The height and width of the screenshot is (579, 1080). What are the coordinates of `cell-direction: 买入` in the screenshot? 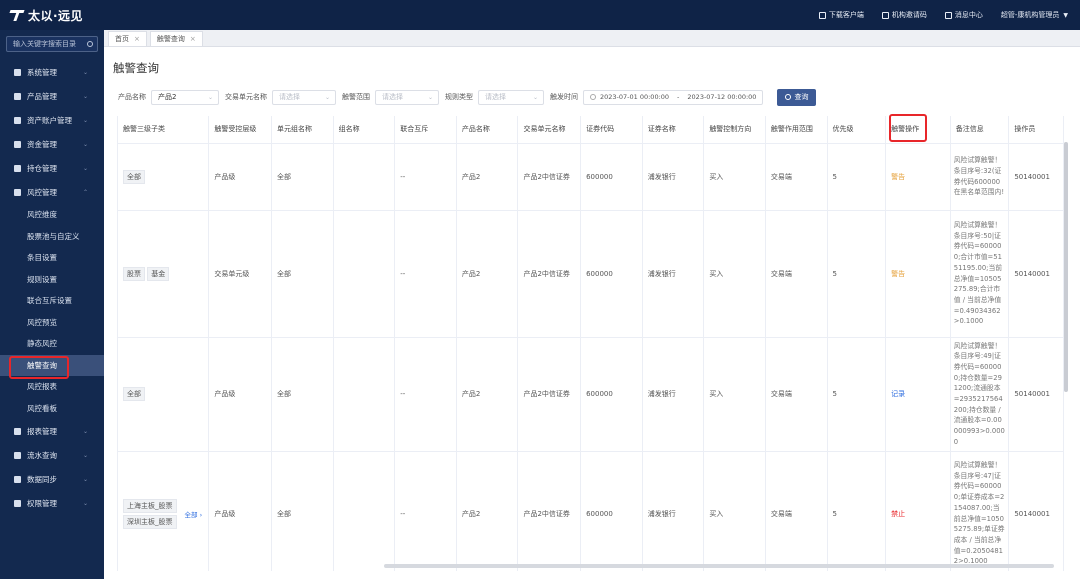 It's located at (734, 511).